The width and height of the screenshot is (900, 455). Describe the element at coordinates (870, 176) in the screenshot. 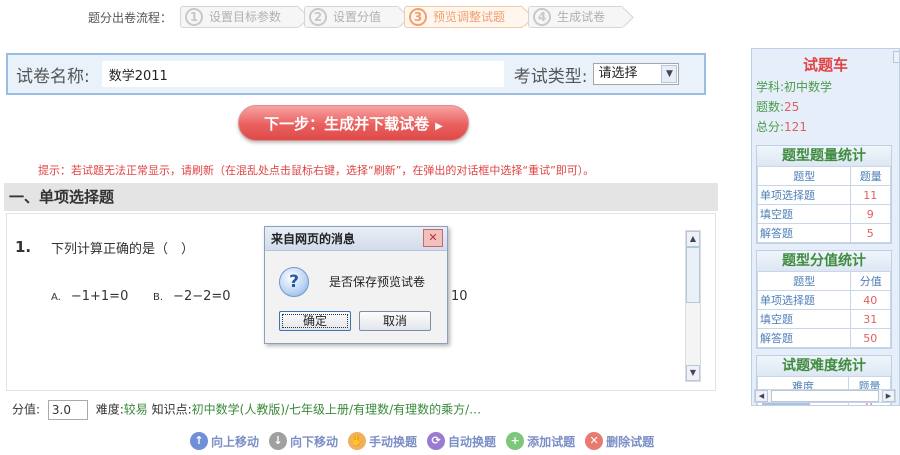

I see `column-header: 题量` at that location.